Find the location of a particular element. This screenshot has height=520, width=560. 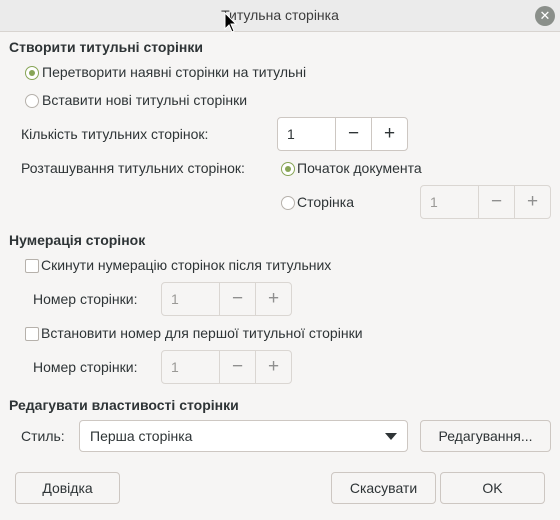

count-spinner: 1 − + is located at coordinates (342, 134).